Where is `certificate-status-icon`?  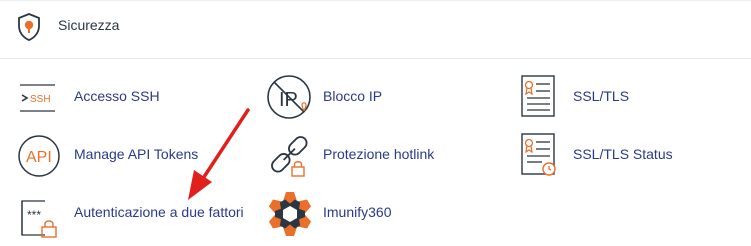 certificate-status-icon is located at coordinates (538, 154).